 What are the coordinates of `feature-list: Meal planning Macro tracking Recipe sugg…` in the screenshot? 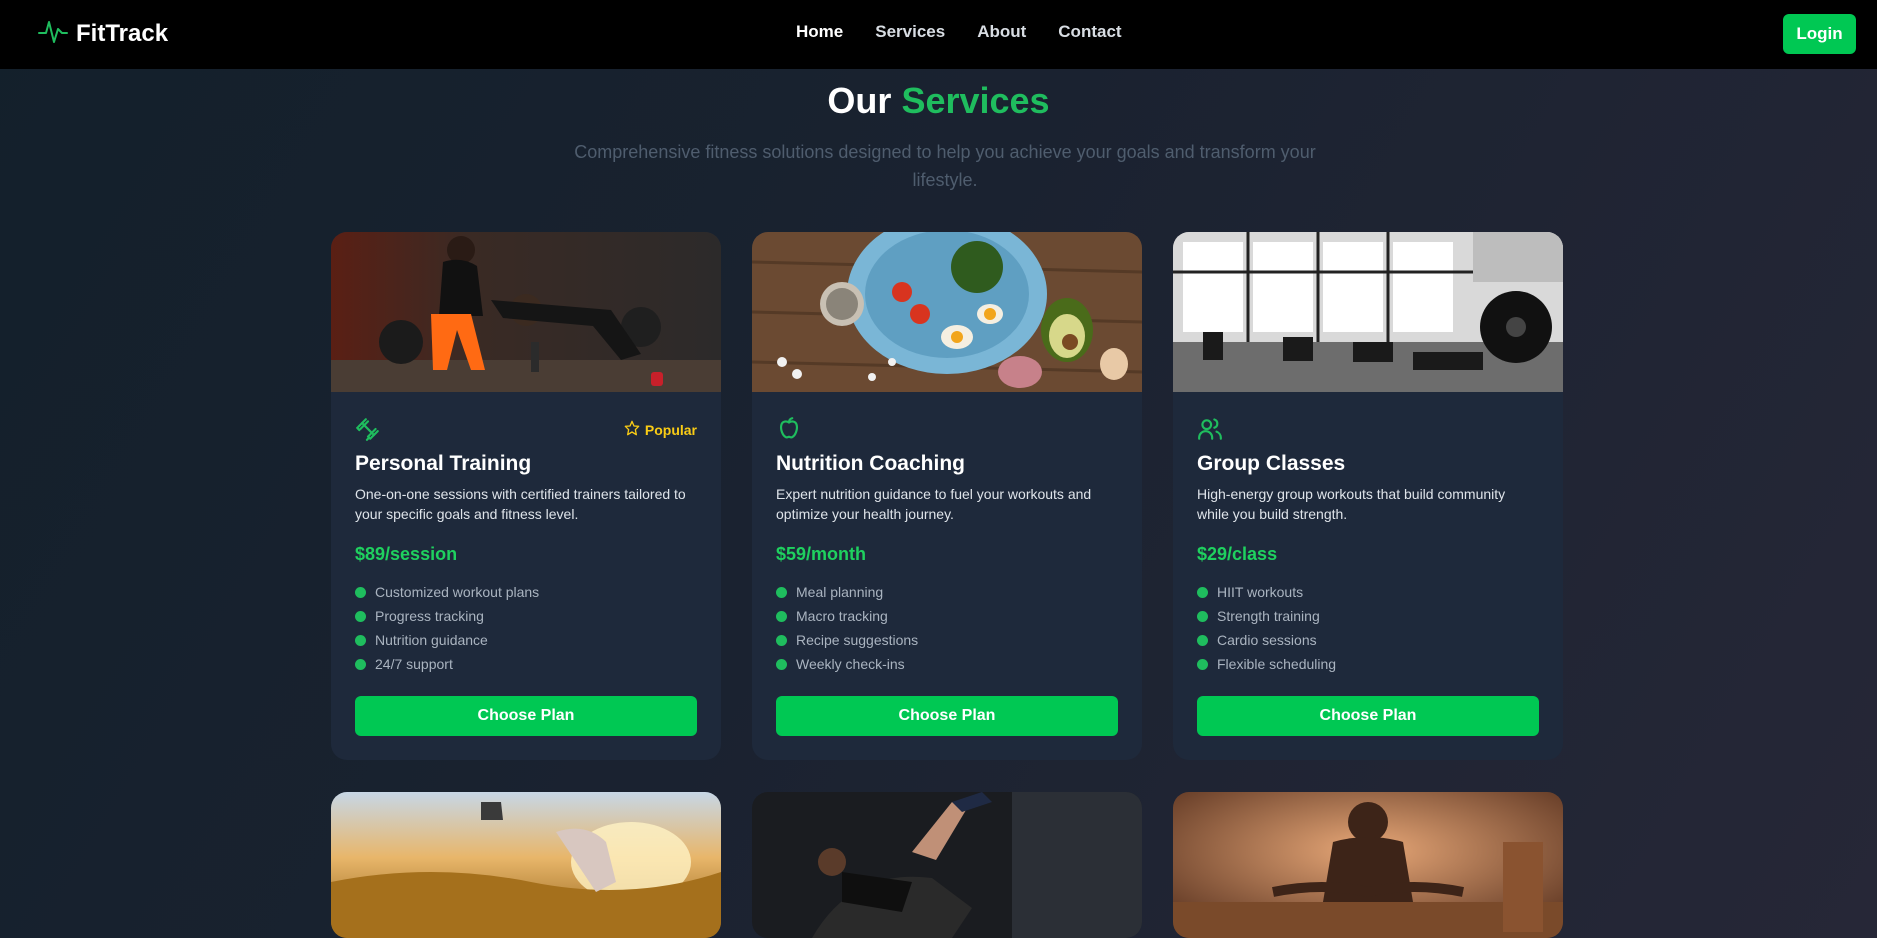 It's located at (847, 628).